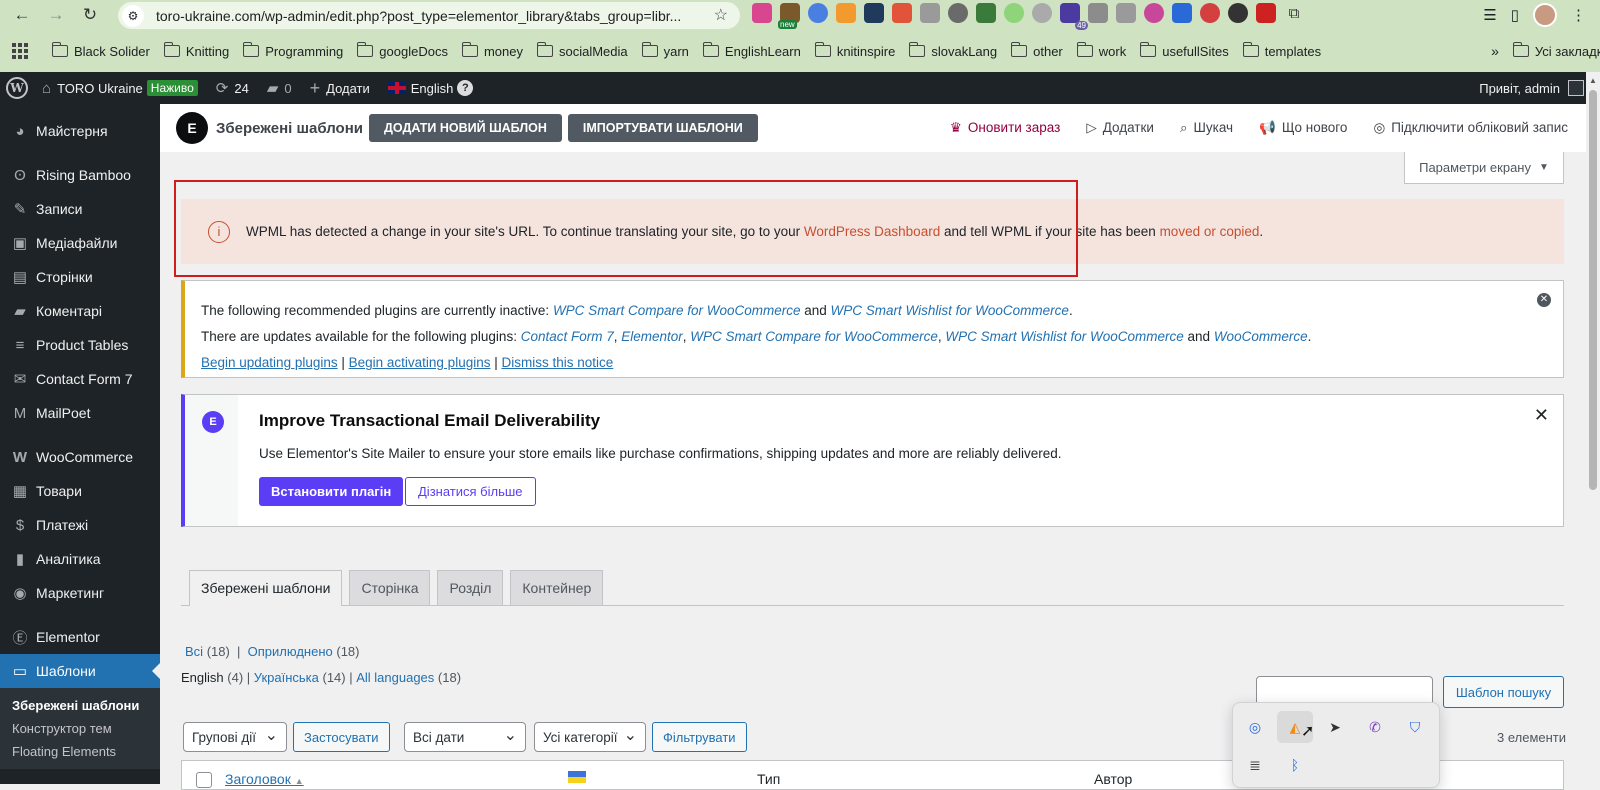 This screenshot has width=1600, height=790. Describe the element at coordinates (1484, 168) in the screenshot. I see `screen-options-button: Параметри екрану ▼` at that location.